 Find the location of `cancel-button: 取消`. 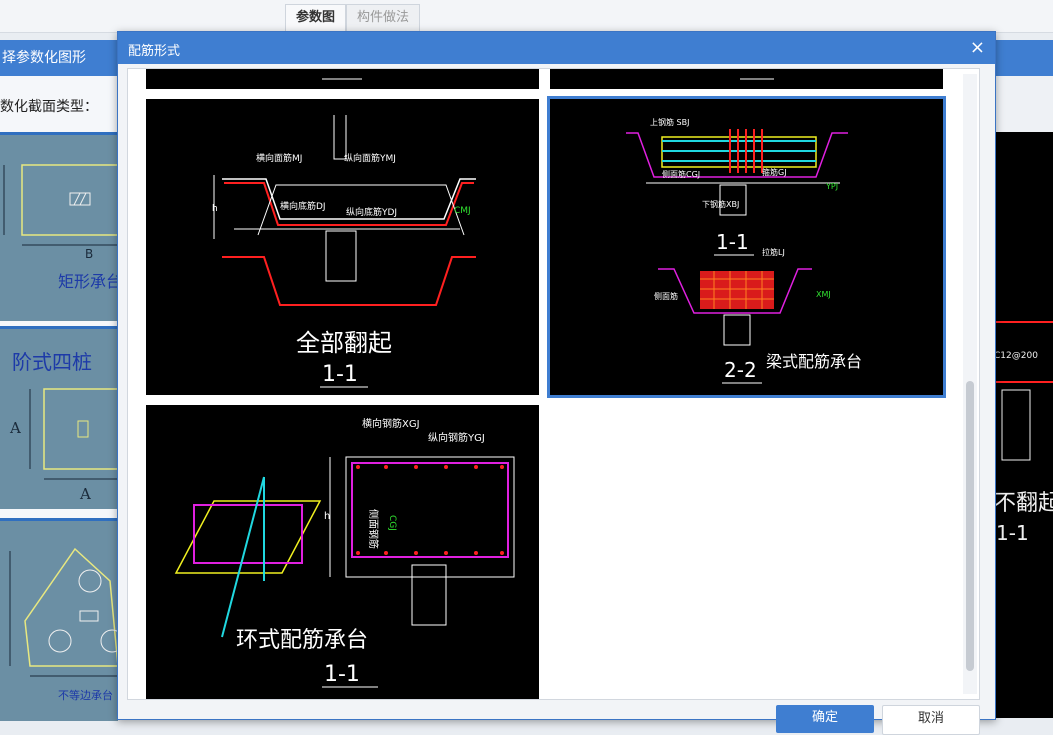

cancel-button: 取消 is located at coordinates (931, 720).